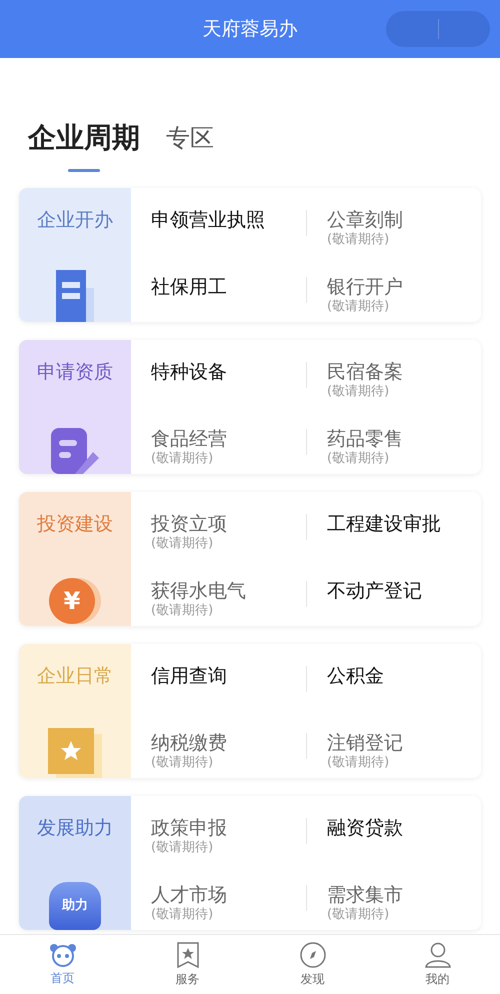  Describe the element at coordinates (75, 906) in the screenshot. I see `fist-icon: 助力` at that location.